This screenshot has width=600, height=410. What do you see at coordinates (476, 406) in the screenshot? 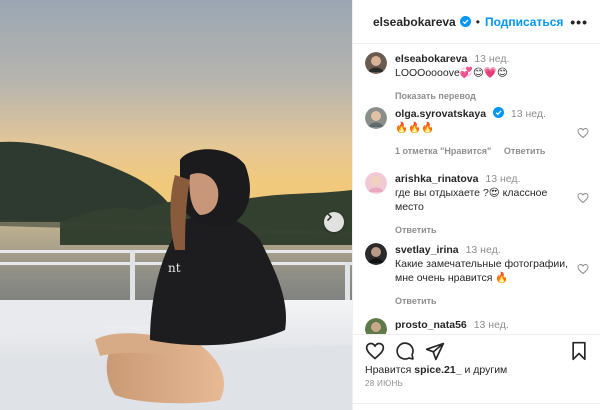
I see `add-comment-area` at bounding box center [476, 406].